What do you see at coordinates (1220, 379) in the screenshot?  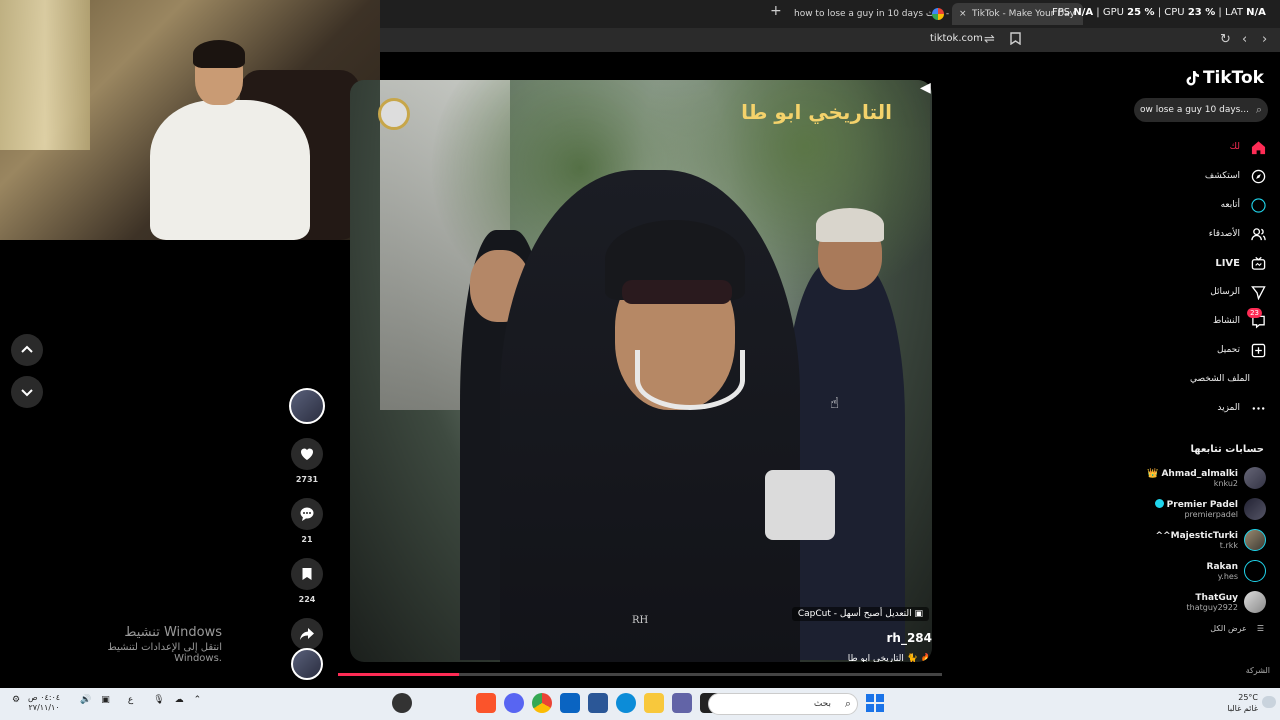 I see `nav-profile: الملف الشخصي` at bounding box center [1220, 379].